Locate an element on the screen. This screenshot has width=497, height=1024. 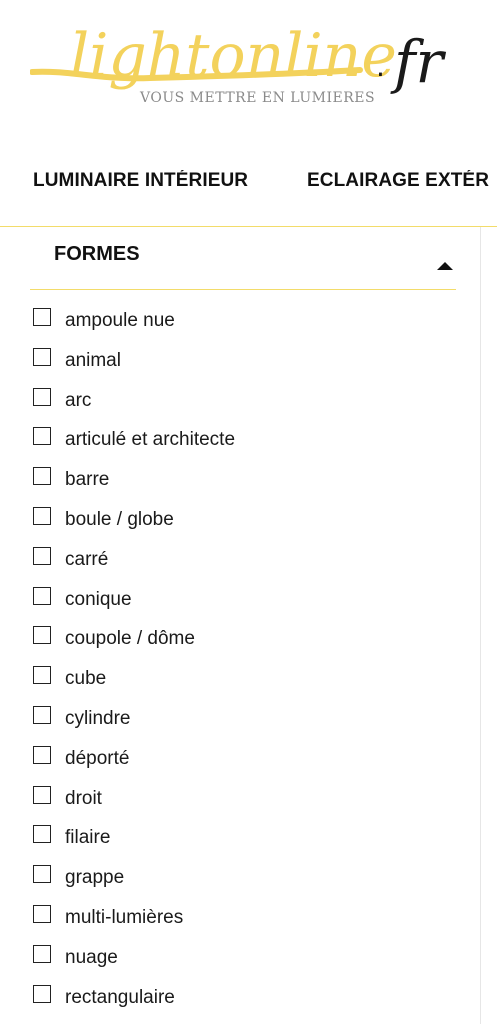
panel-right-border is located at coordinates (480, 625).